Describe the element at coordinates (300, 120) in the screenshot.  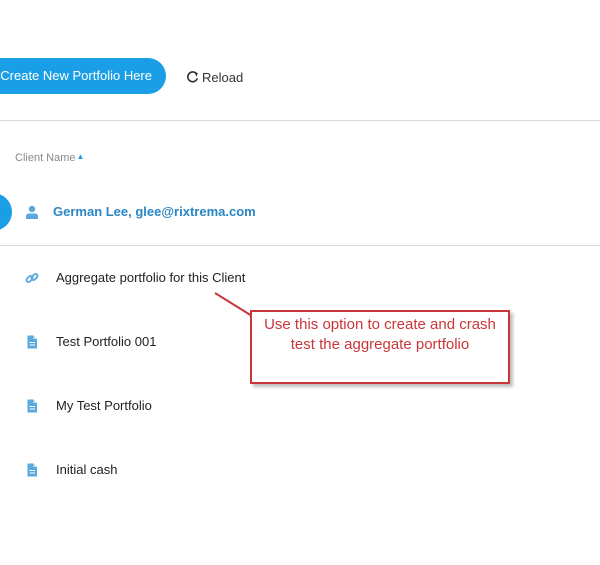
I see `toolbar-divider` at that location.